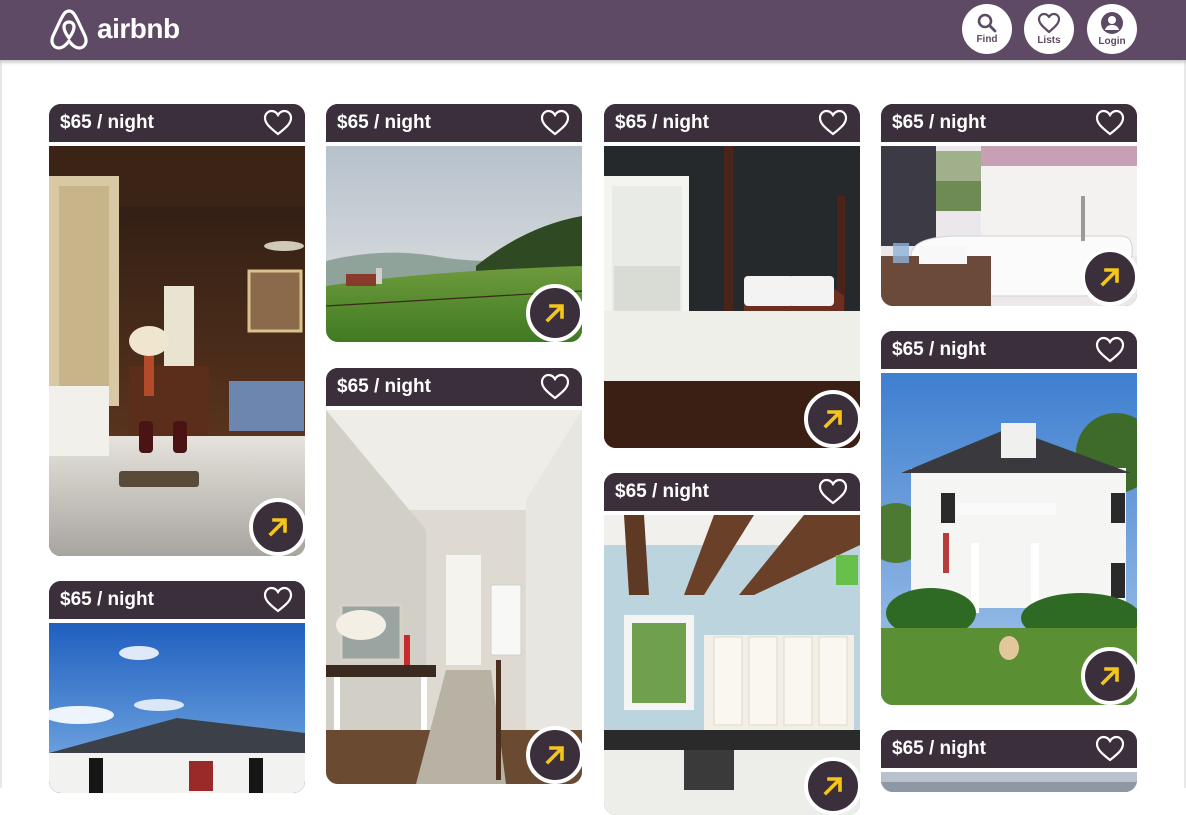 This screenshot has height=815, width=1186. I want to click on user-icon, so click(1112, 23).